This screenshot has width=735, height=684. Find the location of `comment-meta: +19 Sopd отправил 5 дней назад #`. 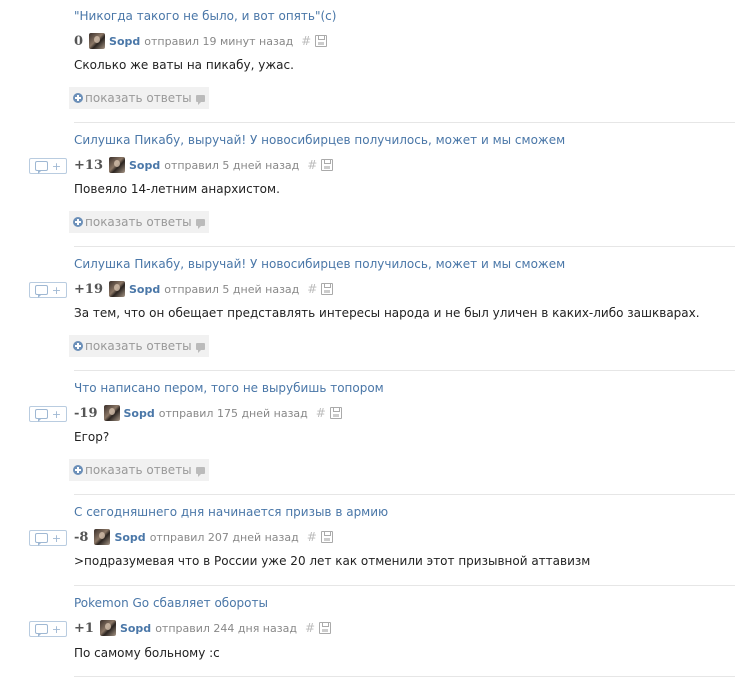

comment-meta: +19 Sopd отправил 5 дней назад # is located at coordinates (204, 289).